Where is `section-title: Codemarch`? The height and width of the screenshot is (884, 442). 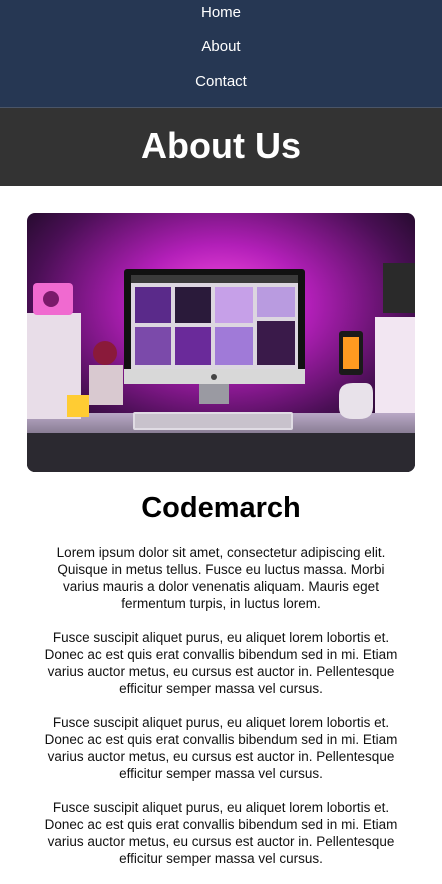
section-title: Codemarch is located at coordinates (221, 508).